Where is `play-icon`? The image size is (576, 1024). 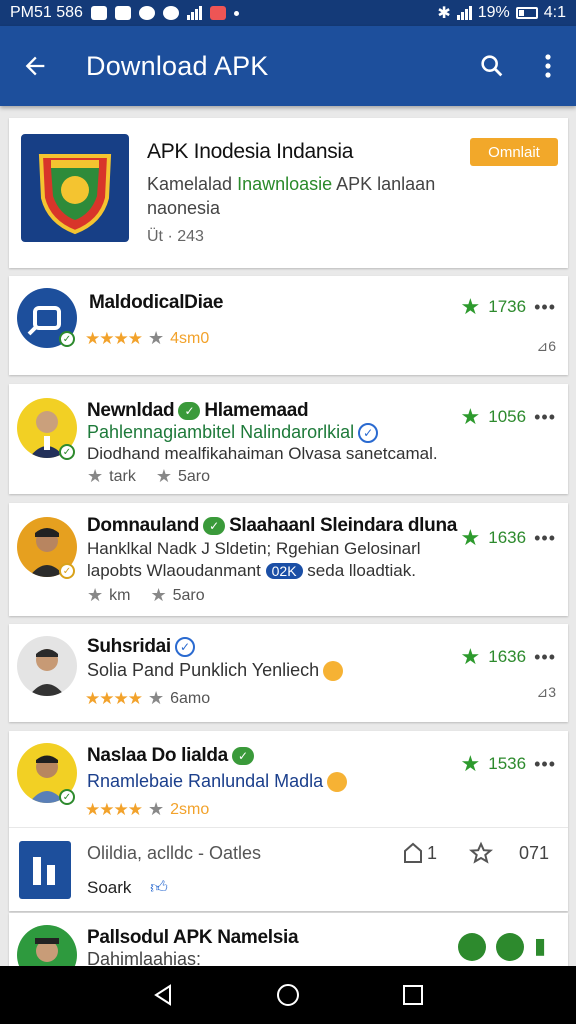
play-icon is located at coordinates (472, 947).